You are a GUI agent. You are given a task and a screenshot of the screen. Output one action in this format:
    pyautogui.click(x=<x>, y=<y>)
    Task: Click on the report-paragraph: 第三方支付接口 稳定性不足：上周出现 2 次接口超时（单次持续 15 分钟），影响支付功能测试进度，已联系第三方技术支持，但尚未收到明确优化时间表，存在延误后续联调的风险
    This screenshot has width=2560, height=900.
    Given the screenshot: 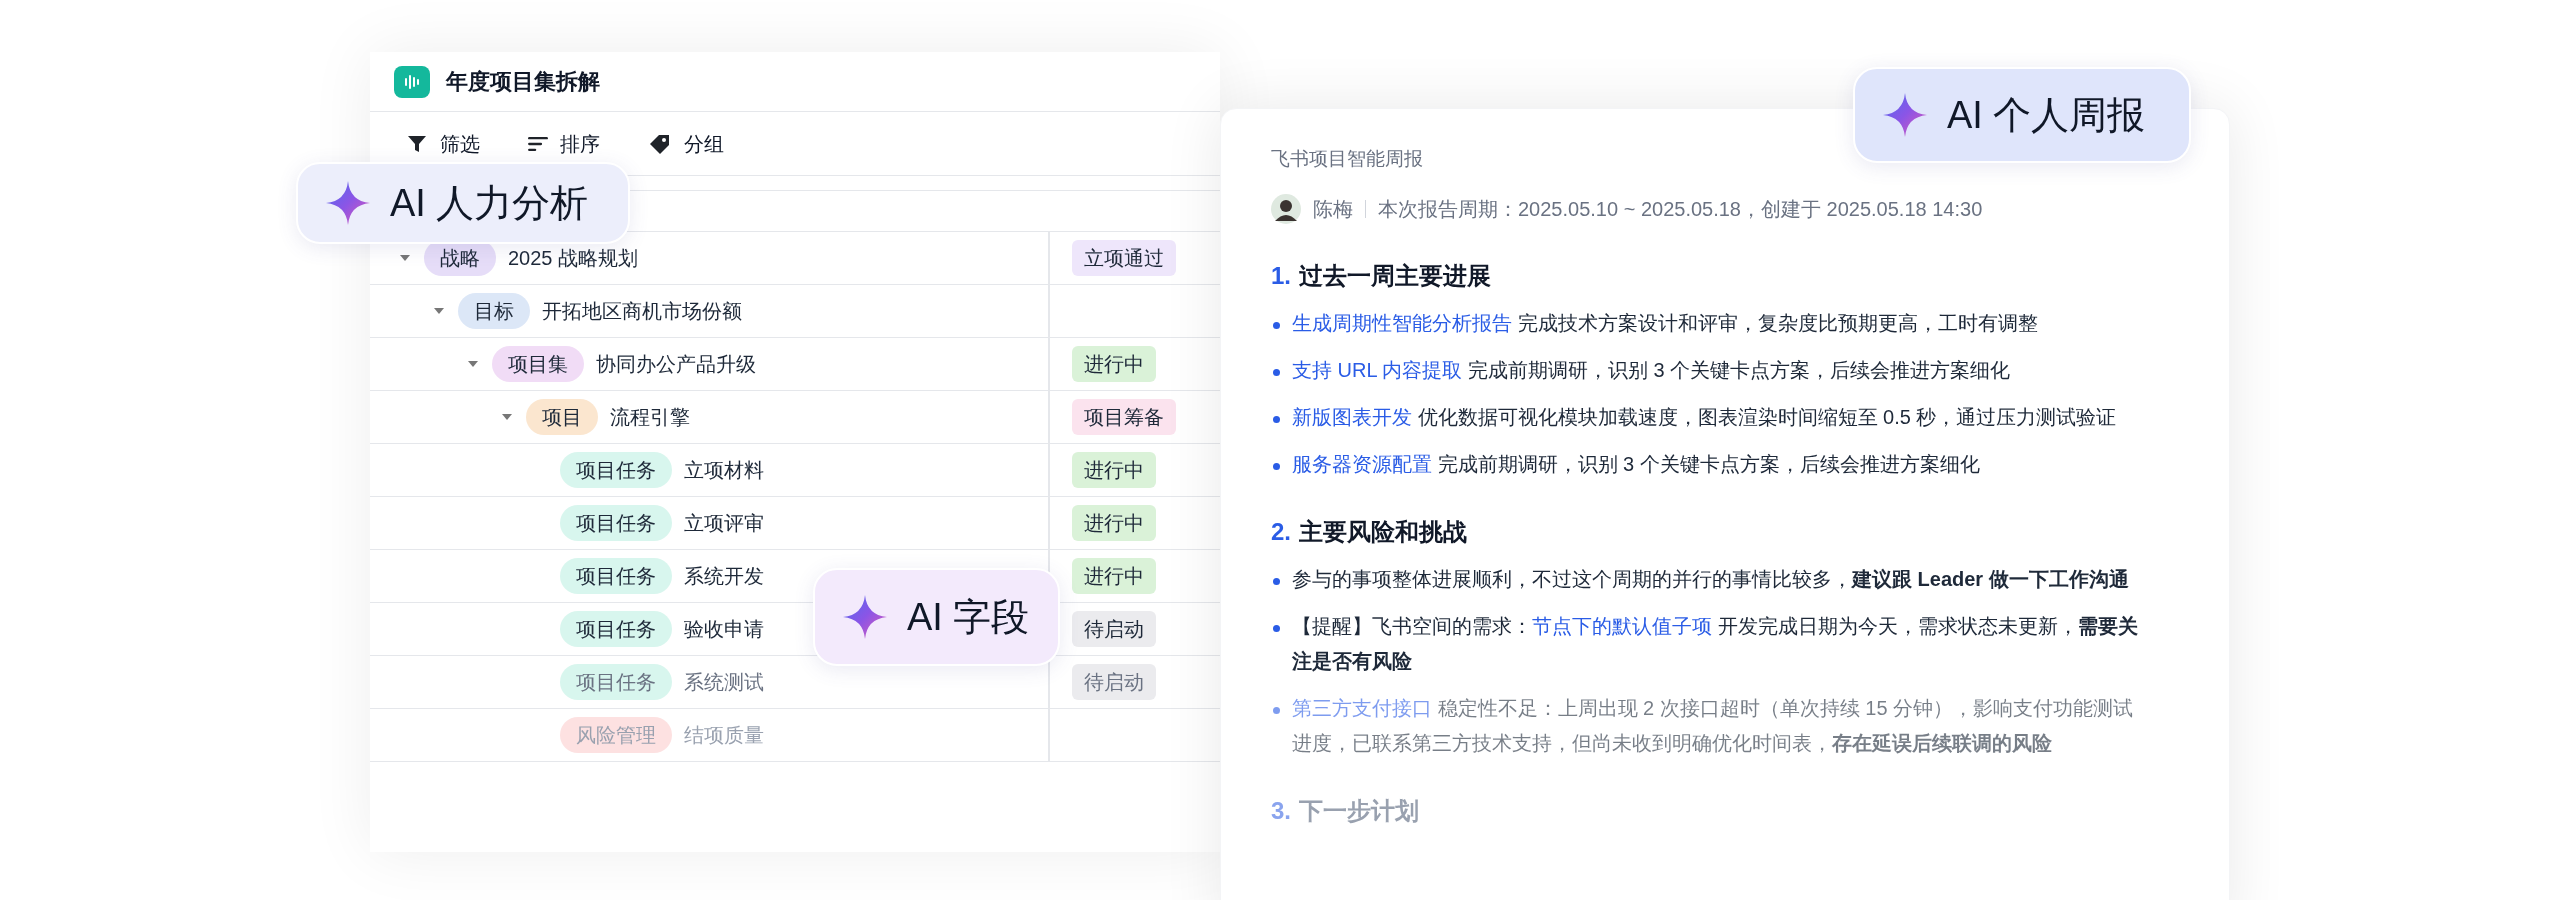 What is the action you would take?
    pyautogui.click(x=1713, y=725)
    